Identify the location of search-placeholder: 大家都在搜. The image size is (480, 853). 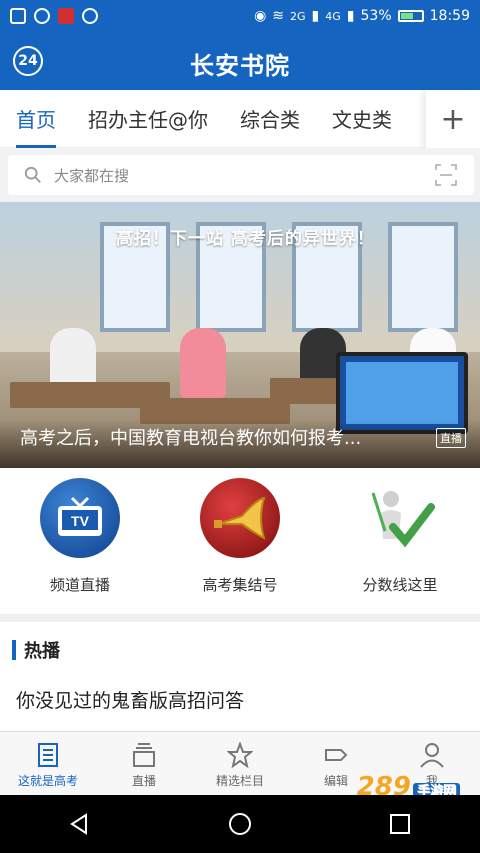
(92, 175).